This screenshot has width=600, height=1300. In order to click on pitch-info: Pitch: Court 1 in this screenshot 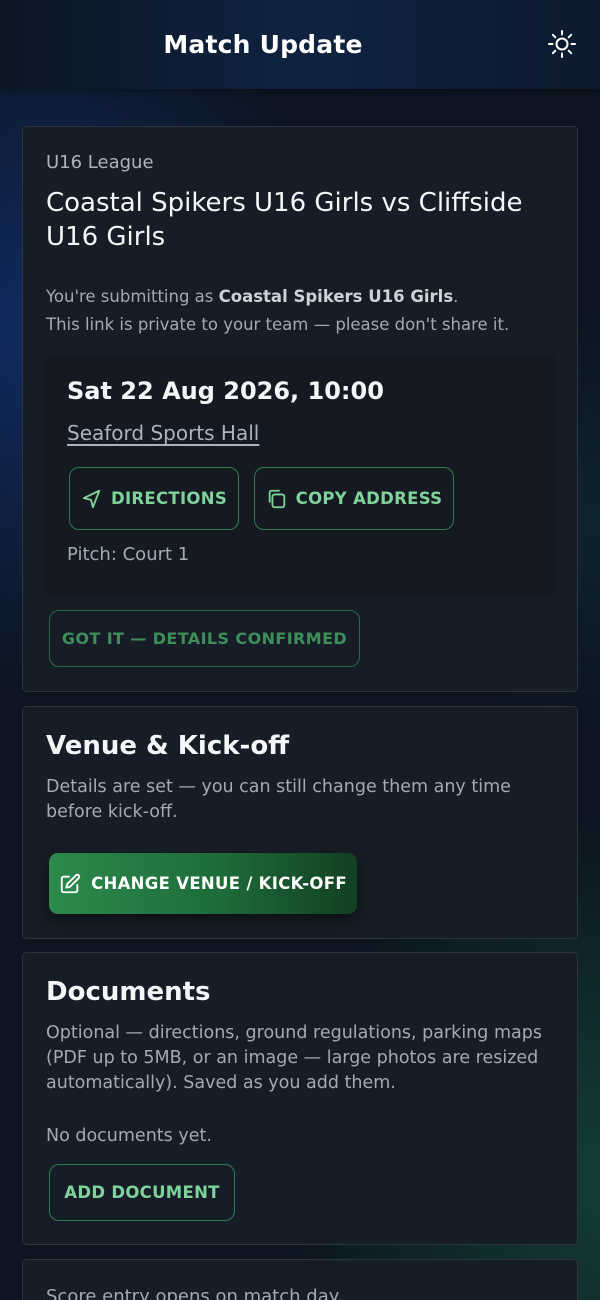, I will do `click(128, 554)`.